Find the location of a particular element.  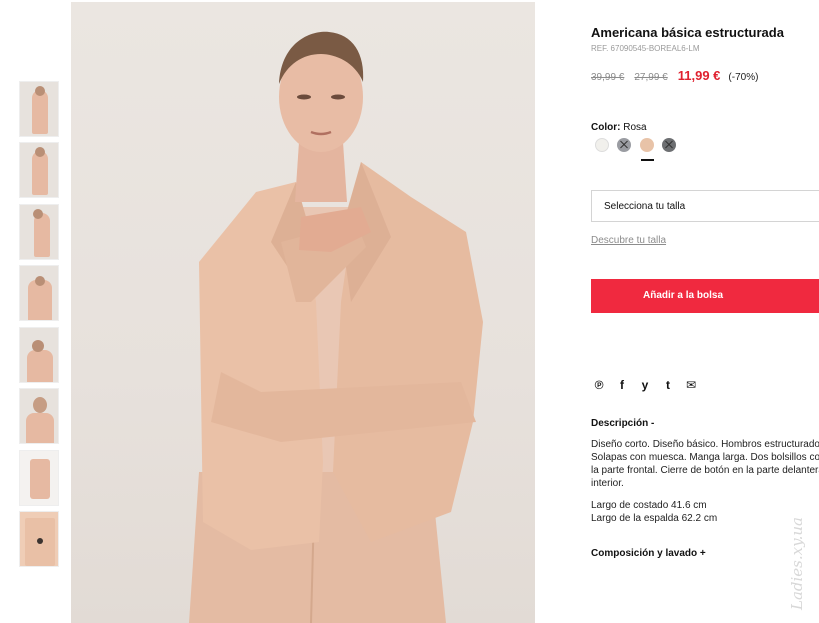

measurement-line: Largo de la espalda 62.2 cm is located at coordinates (654, 518).